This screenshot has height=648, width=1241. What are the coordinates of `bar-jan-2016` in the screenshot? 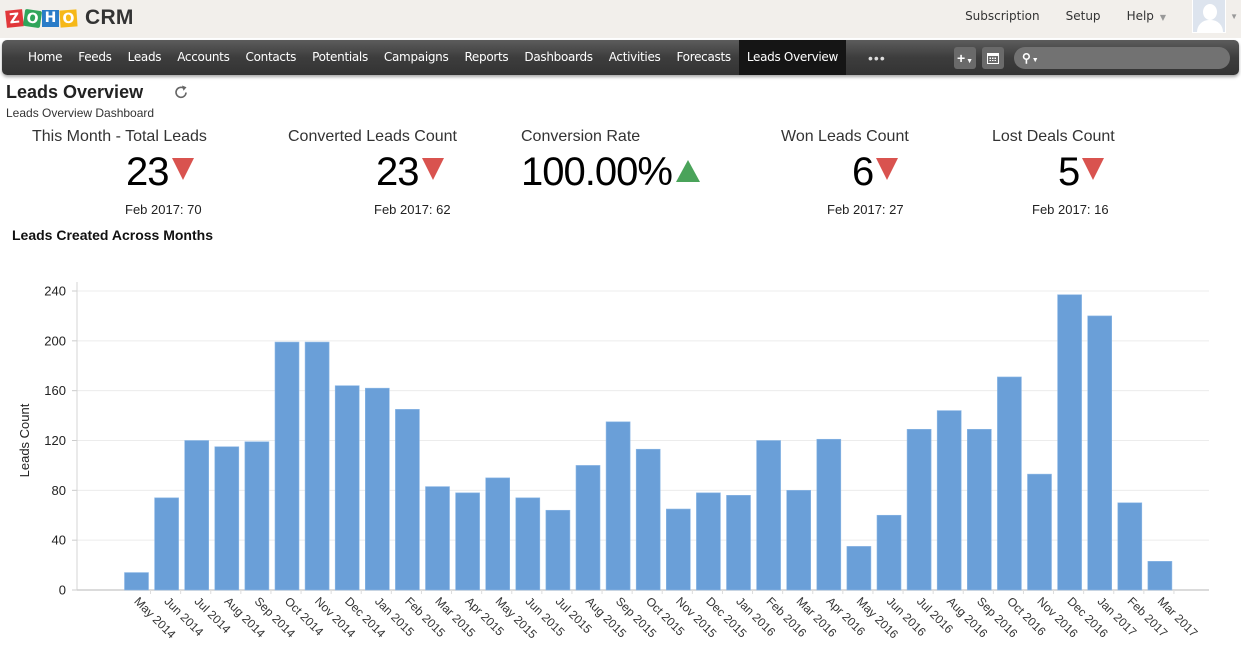 It's located at (738, 543).